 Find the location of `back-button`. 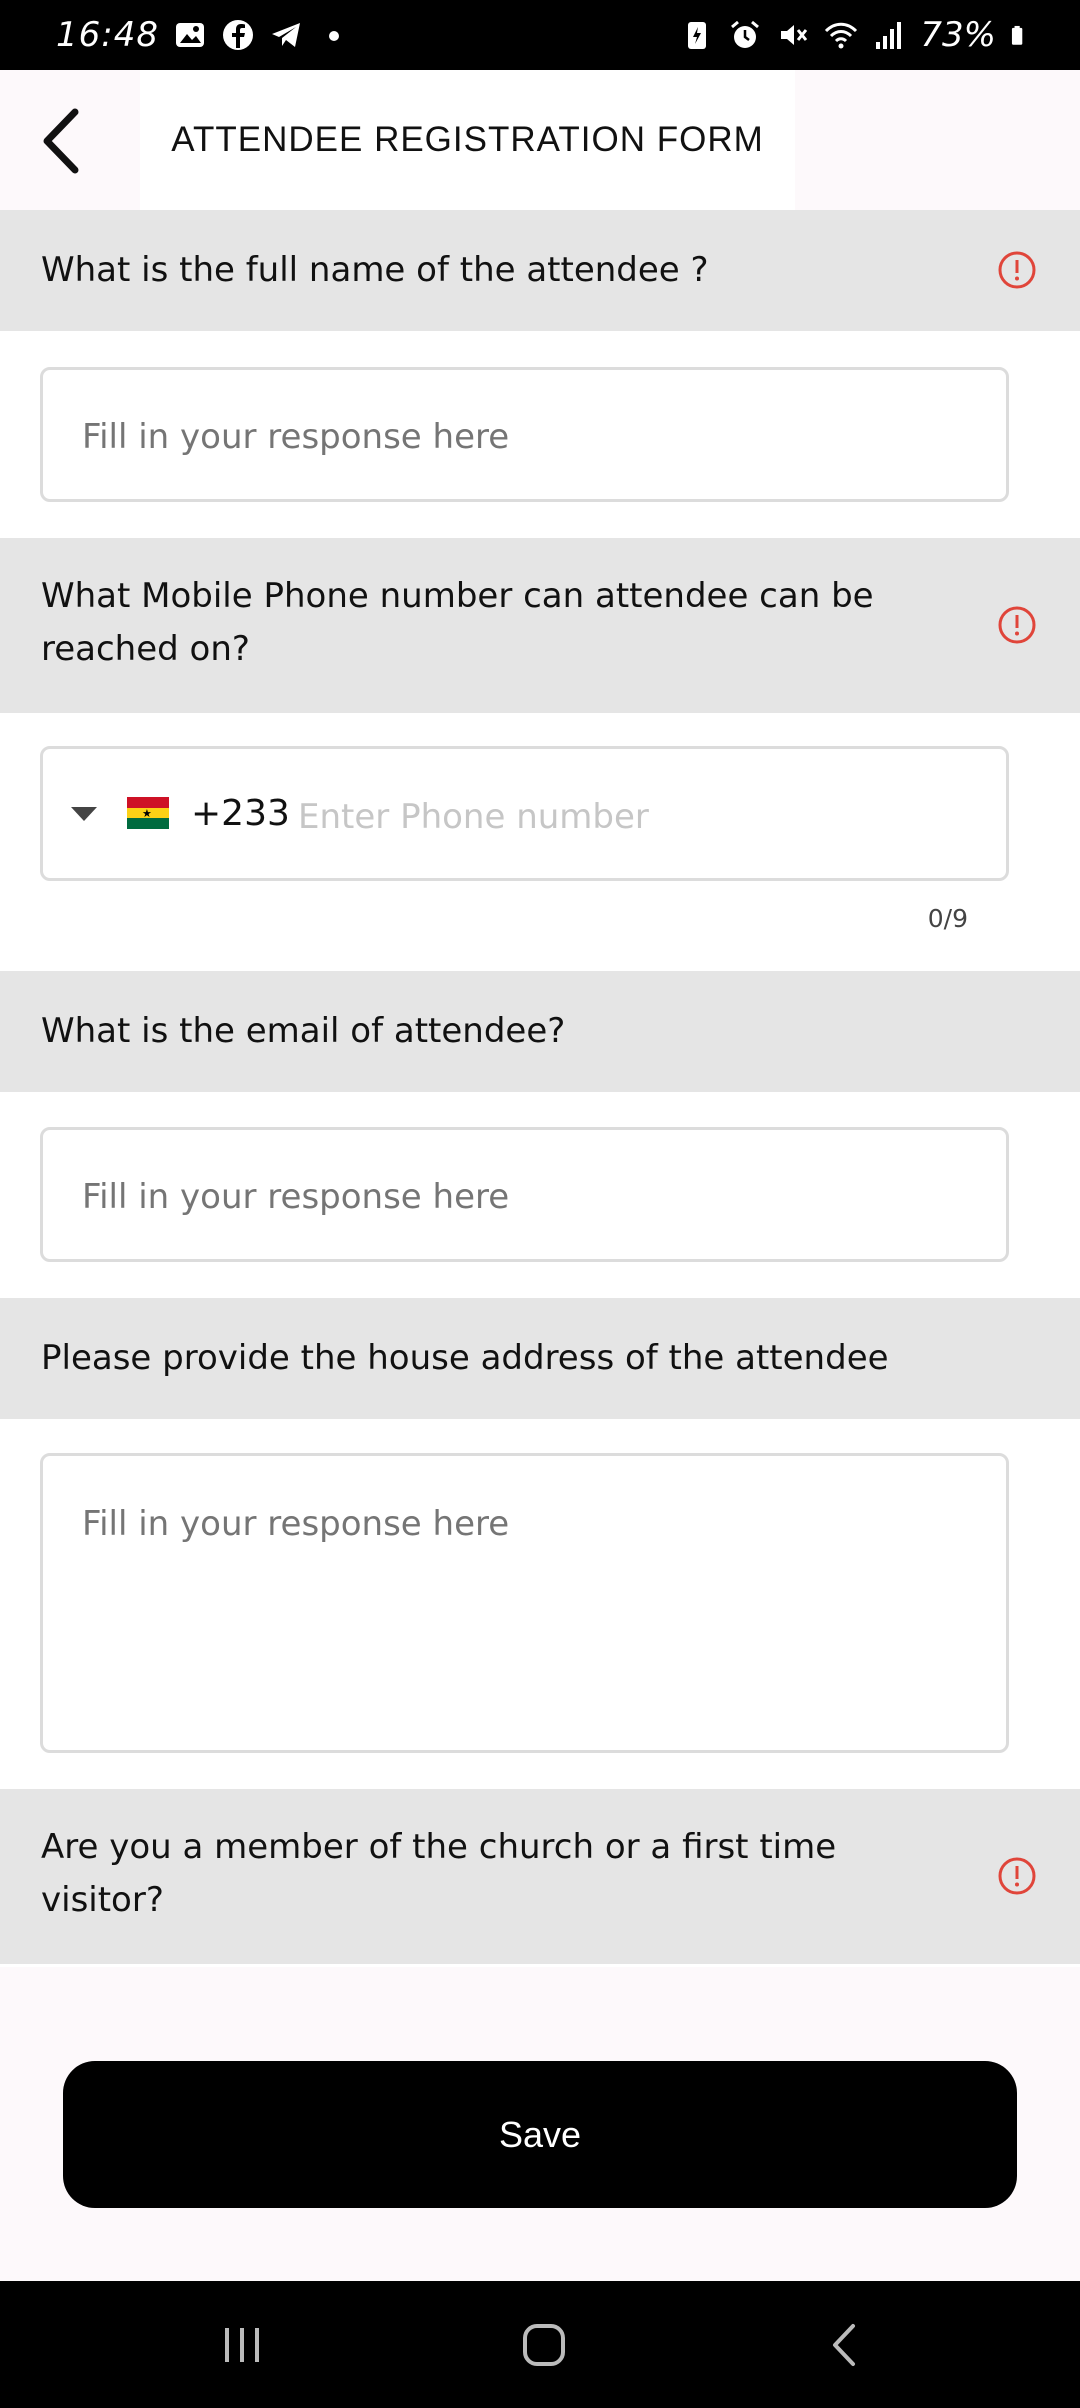

back-button is located at coordinates (60, 141).